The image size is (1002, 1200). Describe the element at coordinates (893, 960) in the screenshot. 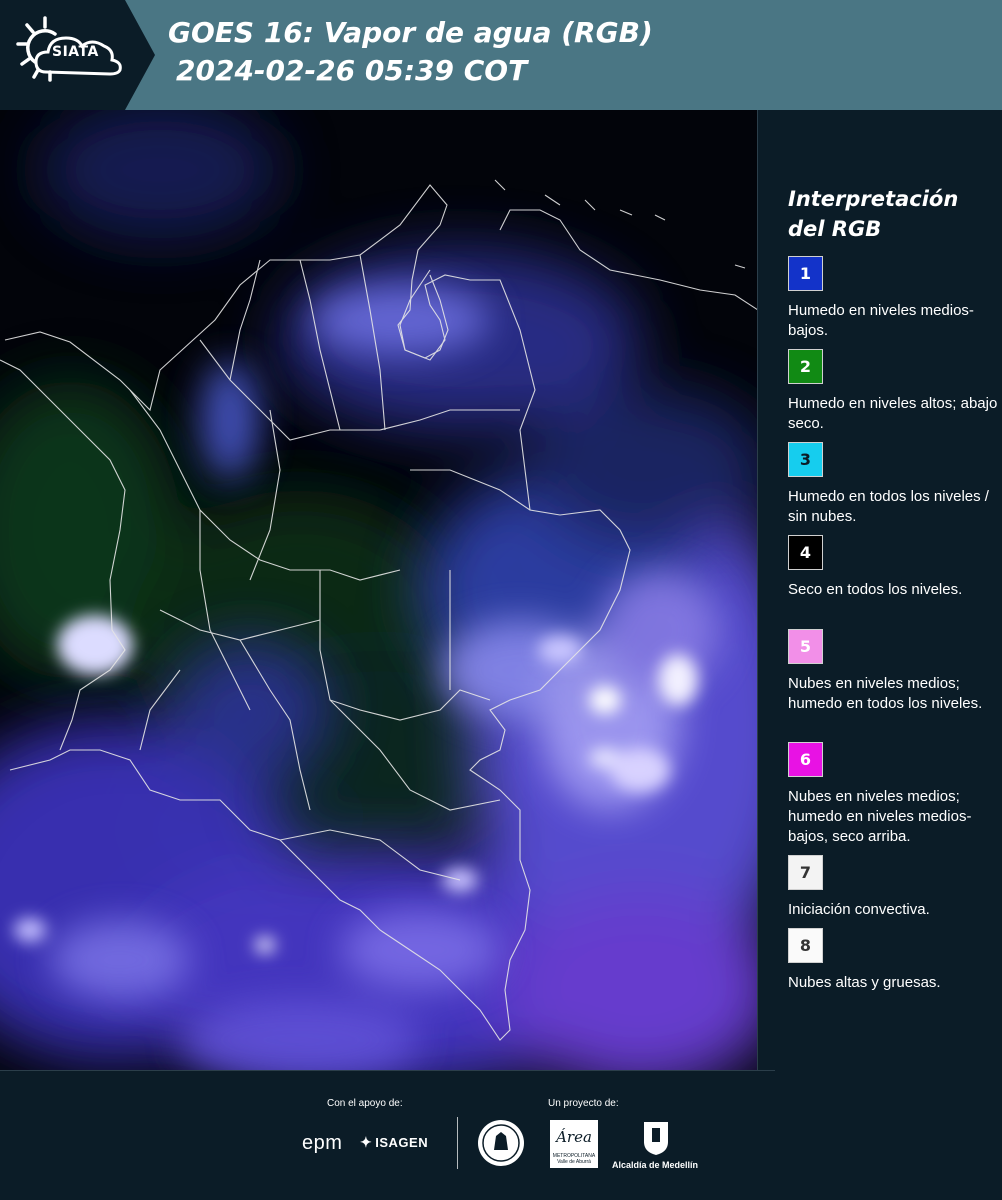

I see `legend-item-8: 8 Nubes altas y gruesas.` at that location.